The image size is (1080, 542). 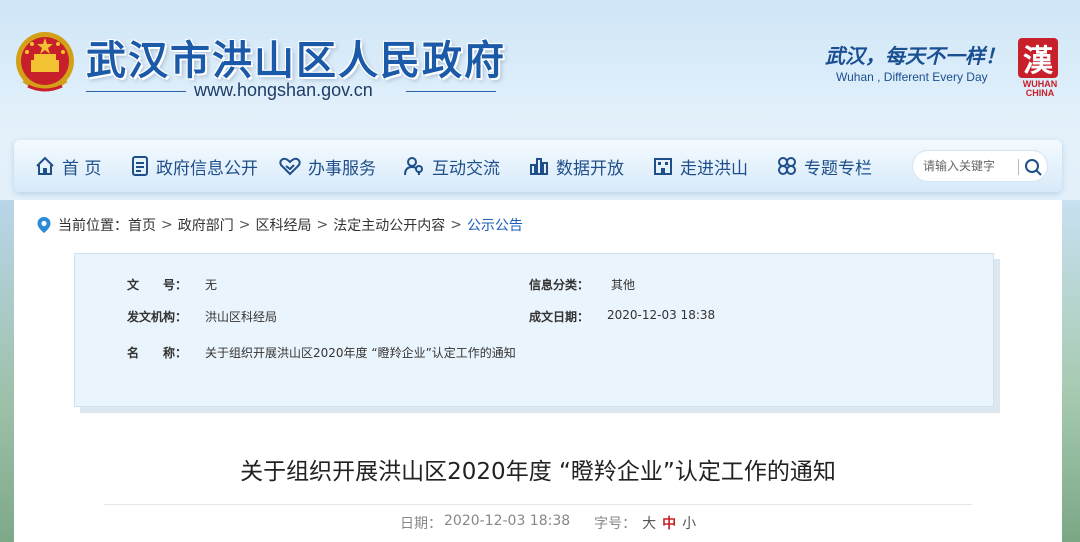 What do you see at coordinates (590, 168) in the screenshot?
I see `nav-item-label: 数据开放` at bounding box center [590, 168].